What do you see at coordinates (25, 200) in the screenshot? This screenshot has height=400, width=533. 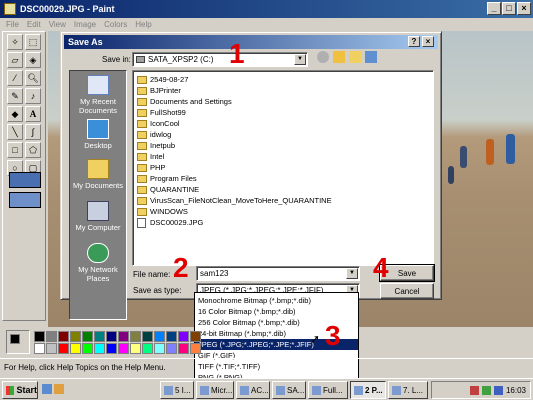 I see `tool-option-opaque-icon` at bounding box center [25, 200].